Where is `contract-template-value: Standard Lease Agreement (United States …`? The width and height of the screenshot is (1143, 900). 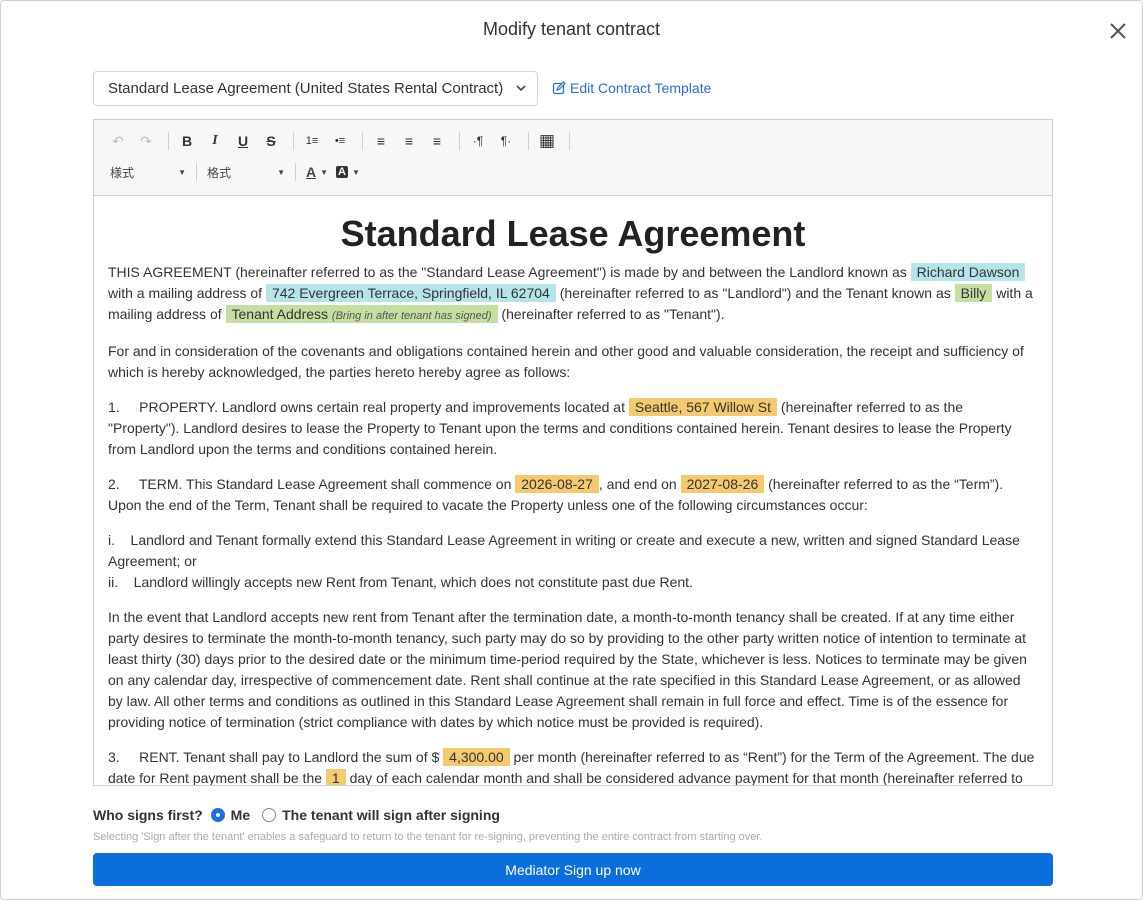
contract-template-value: Standard Lease Agreement (United States … is located at coordinates (306, 88).